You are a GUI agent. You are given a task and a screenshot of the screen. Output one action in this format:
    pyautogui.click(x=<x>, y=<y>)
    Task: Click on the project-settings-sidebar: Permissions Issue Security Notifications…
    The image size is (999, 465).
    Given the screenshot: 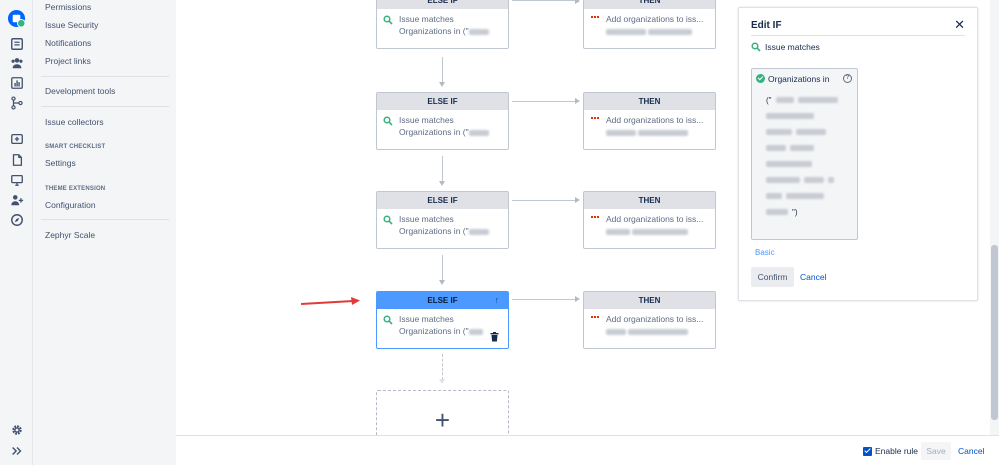 What is the action you would take?
    pyautogui.click(x=104, y=232)
    